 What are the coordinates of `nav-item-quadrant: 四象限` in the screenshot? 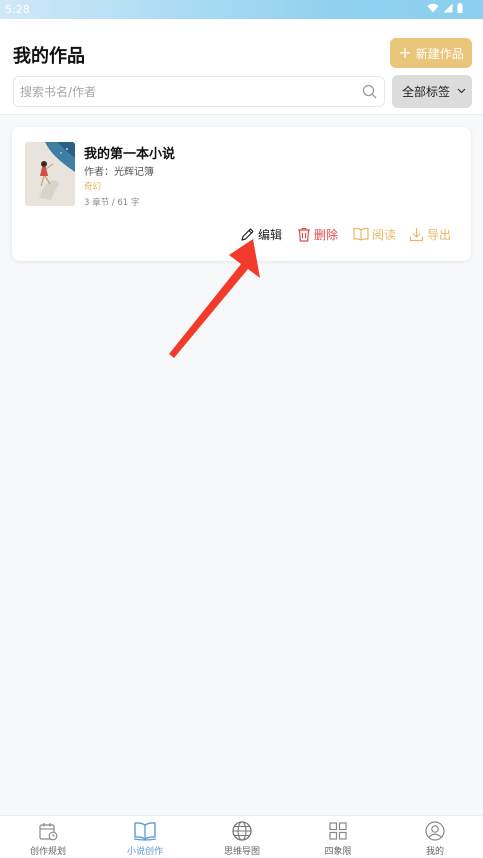 It's located at (338, 839).